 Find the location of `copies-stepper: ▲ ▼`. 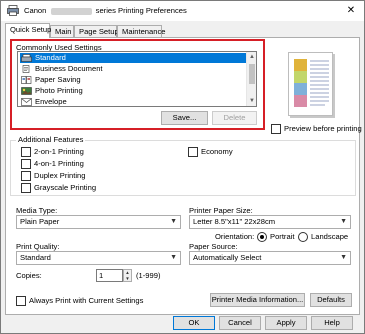

copies-stepper: ▲ ▼ is located at coordinates (127, 275).